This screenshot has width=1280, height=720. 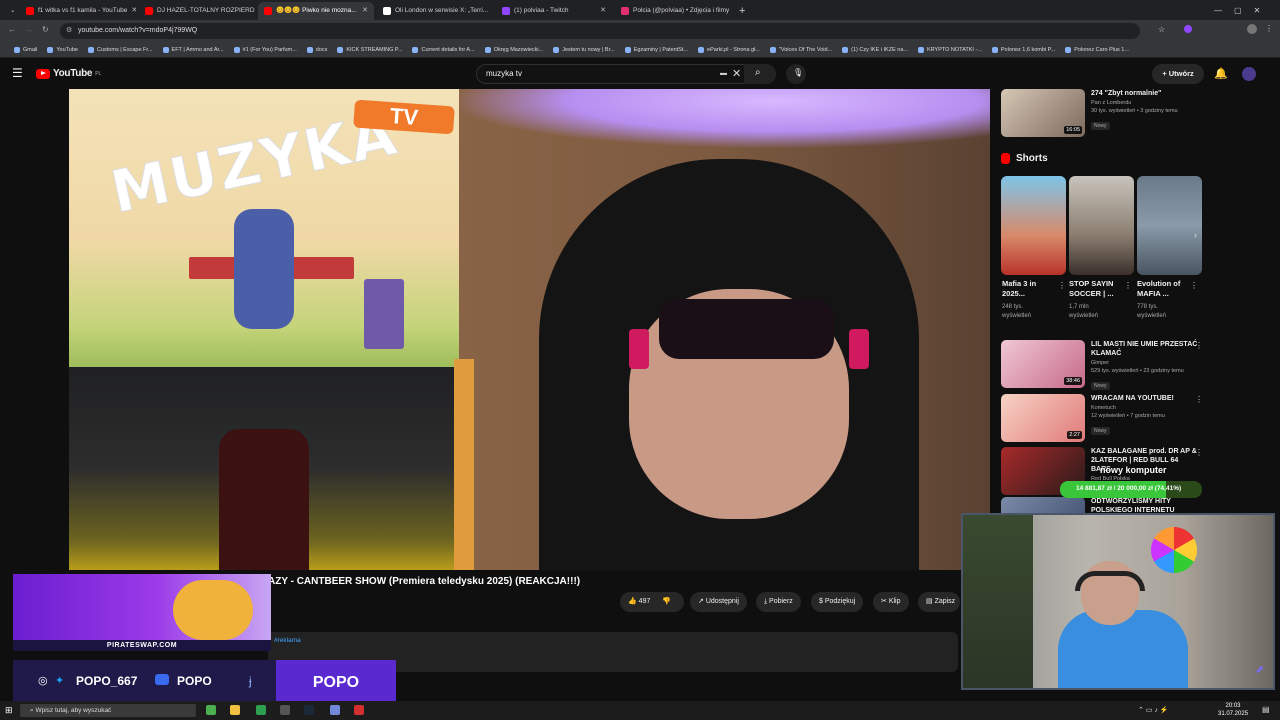 I want to click on channel-name: Pan z Lomberdu, so click(x=1145, y=103).